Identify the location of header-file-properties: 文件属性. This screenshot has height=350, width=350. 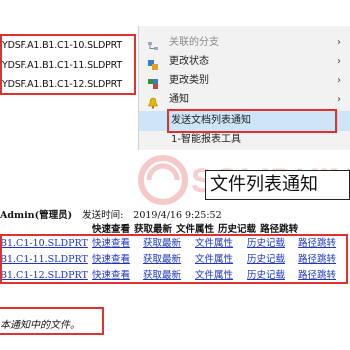
(195, 229).